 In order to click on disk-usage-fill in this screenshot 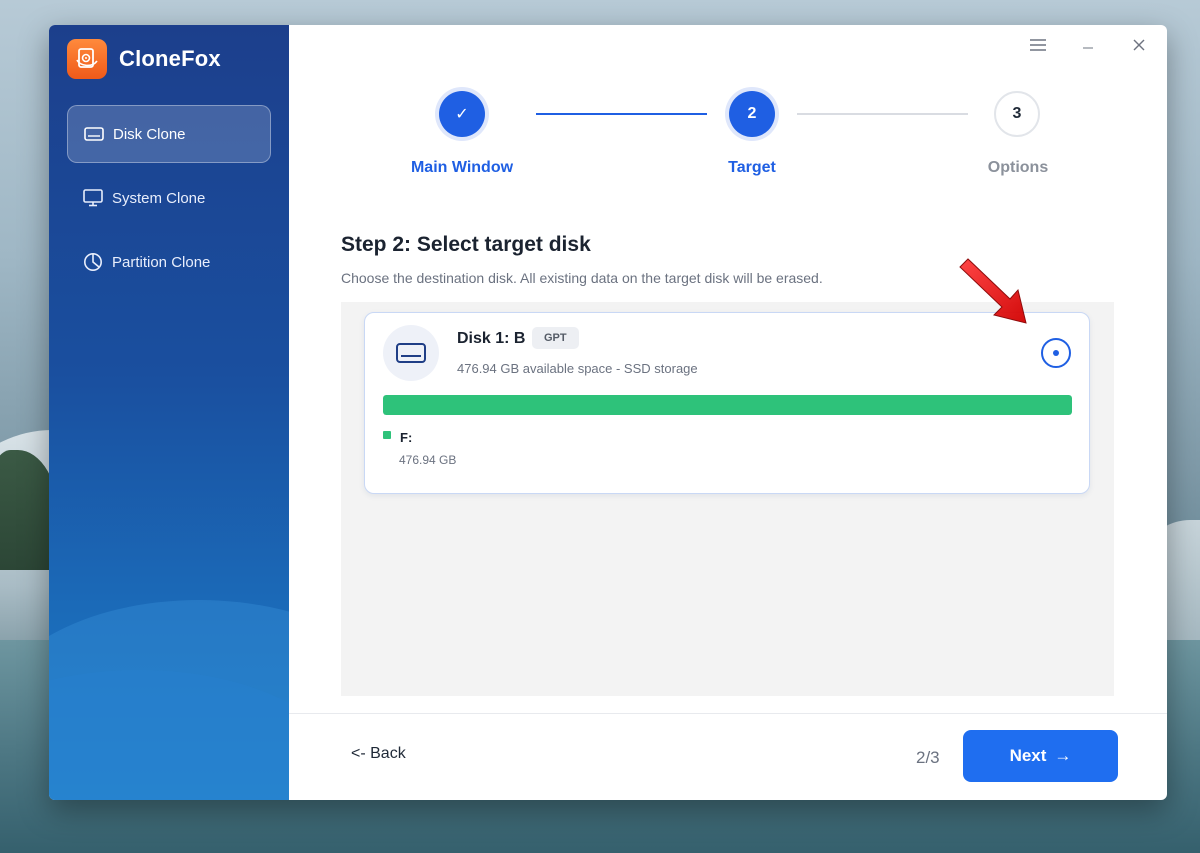, I will do `click(727, 405)`.